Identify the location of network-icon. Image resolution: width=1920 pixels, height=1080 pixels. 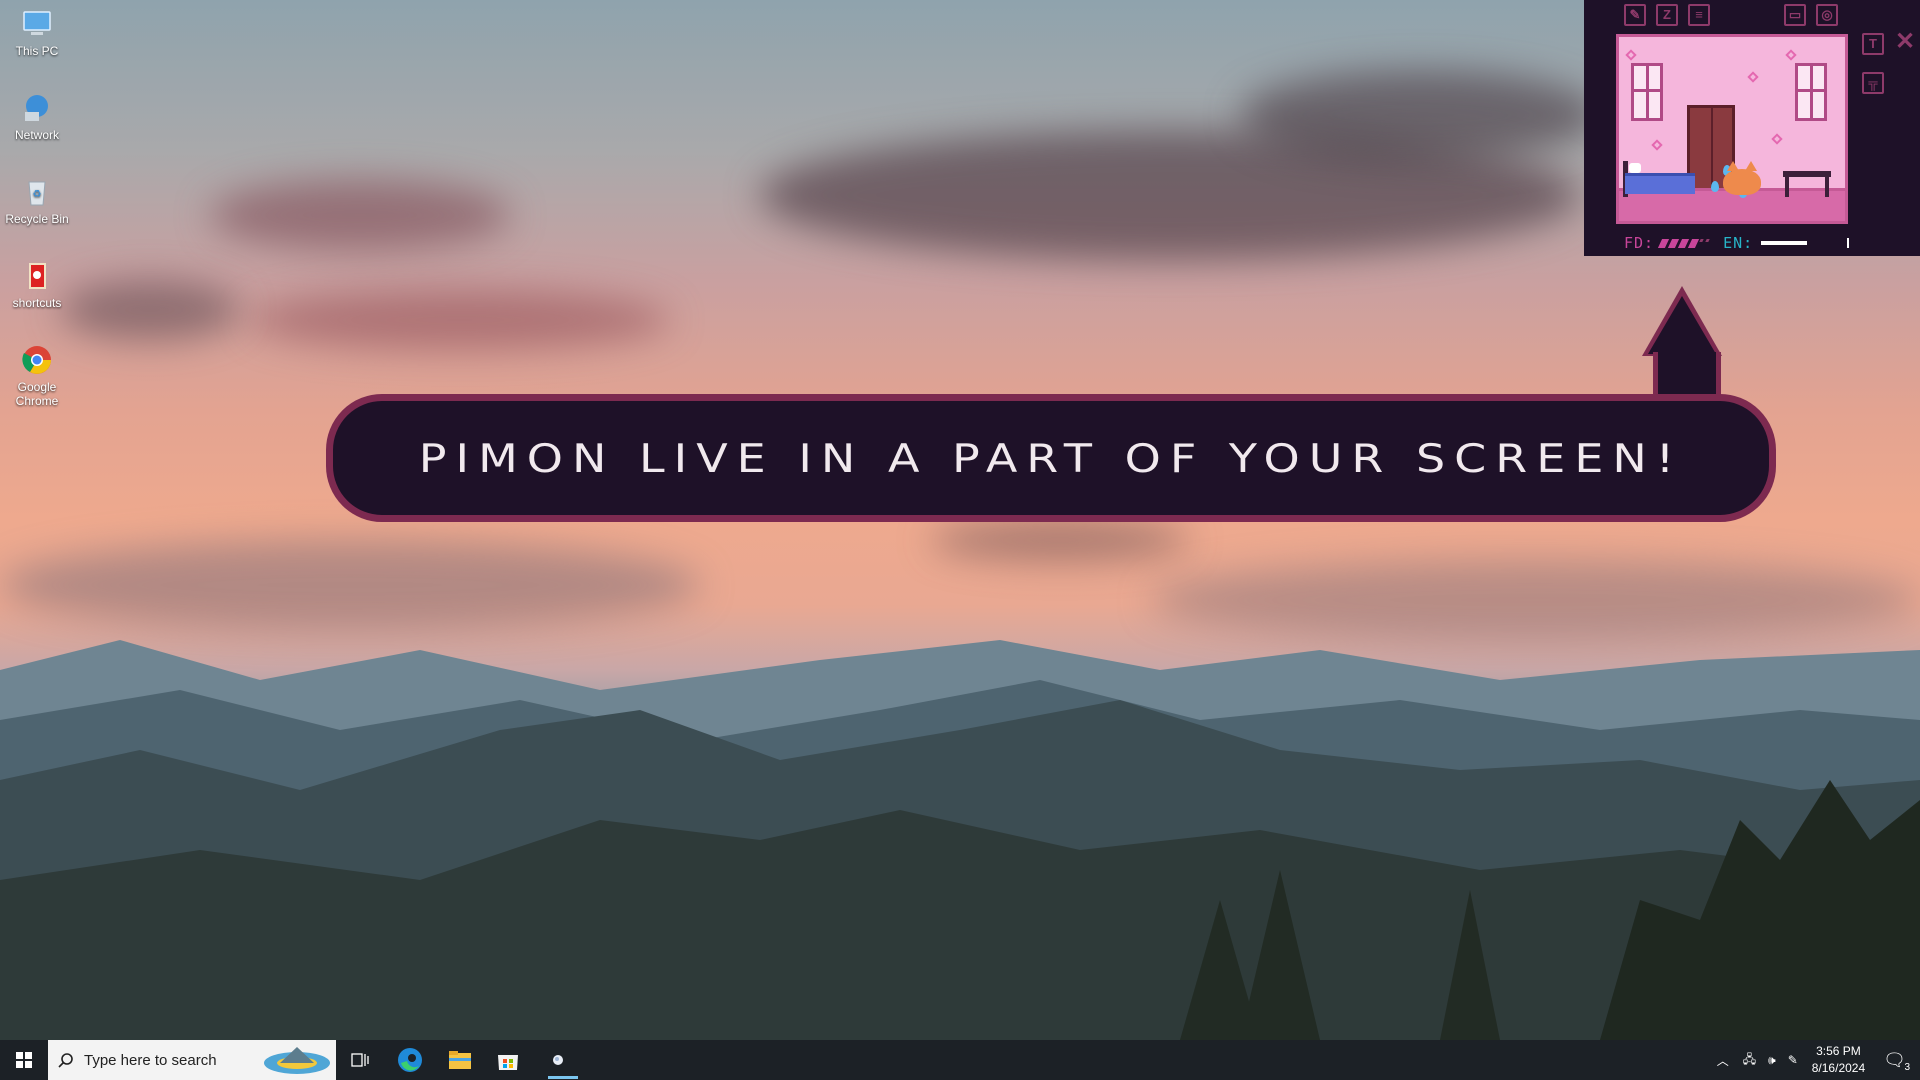
(37, 108).